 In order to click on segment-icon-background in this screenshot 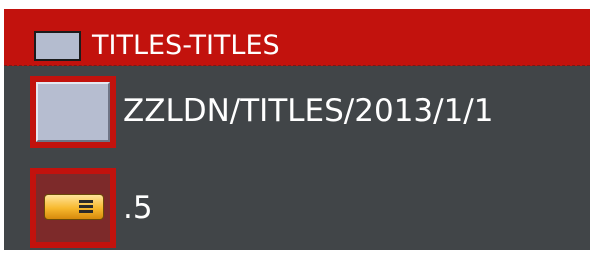, I will do `click(73, 208)`.